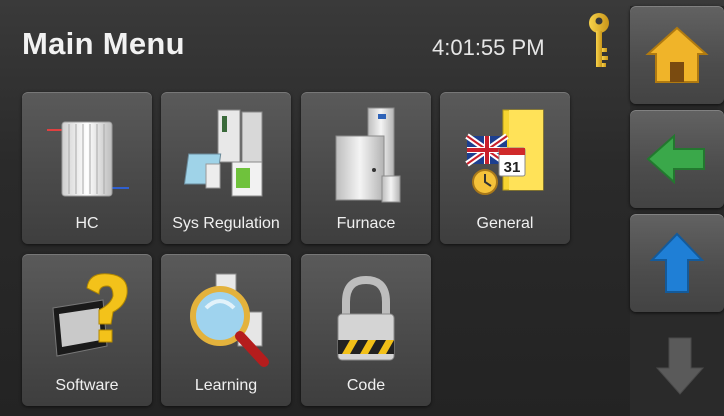  I want to click on tile-learning: Learning, so click(226, 330).